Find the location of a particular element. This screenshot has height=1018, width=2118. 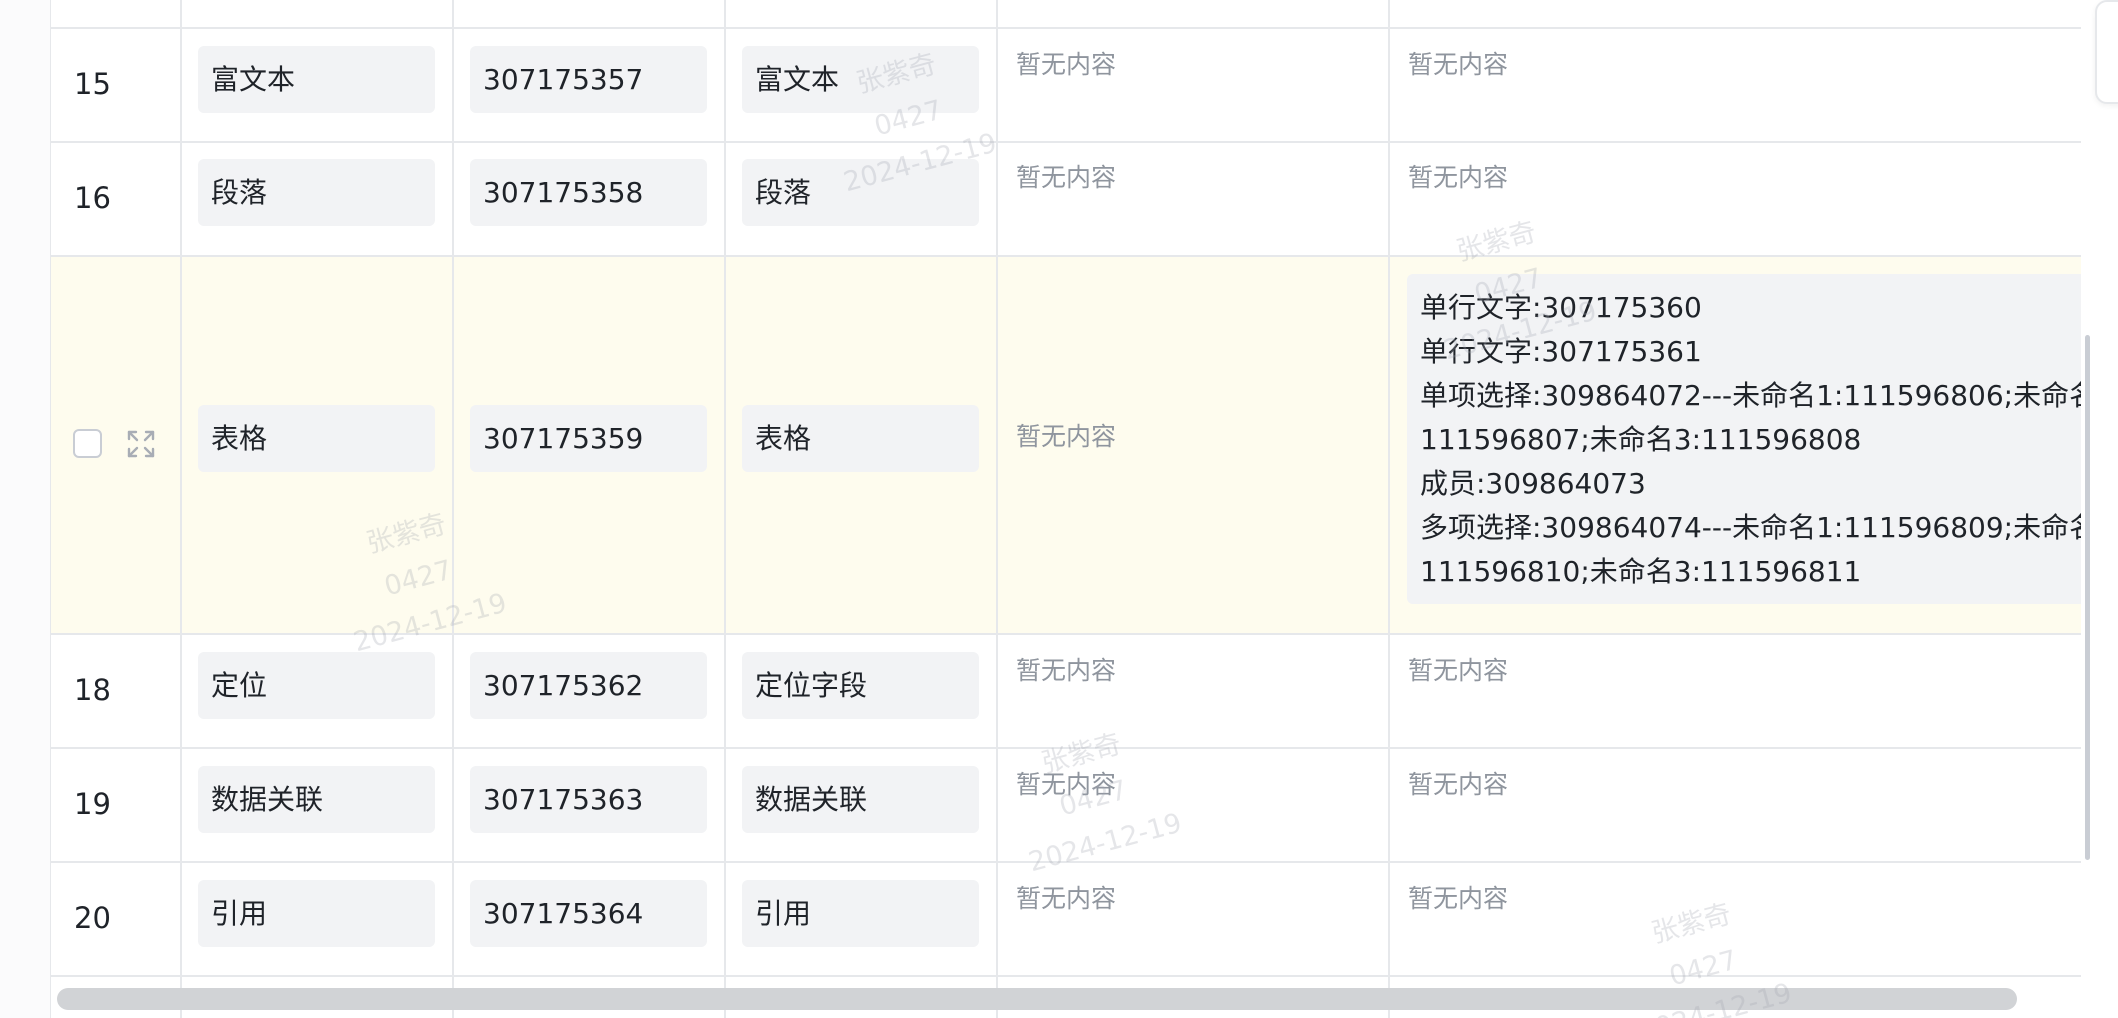

field-name-cell: 表格 is located at coordinates (862, 445).